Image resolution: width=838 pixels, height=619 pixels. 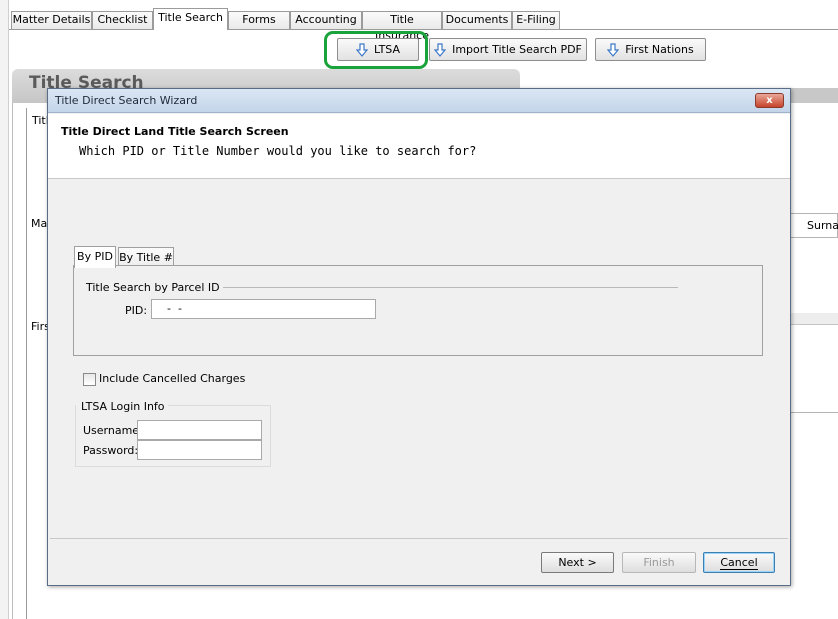 I want to click on password-input, so click(x=199, y=450).